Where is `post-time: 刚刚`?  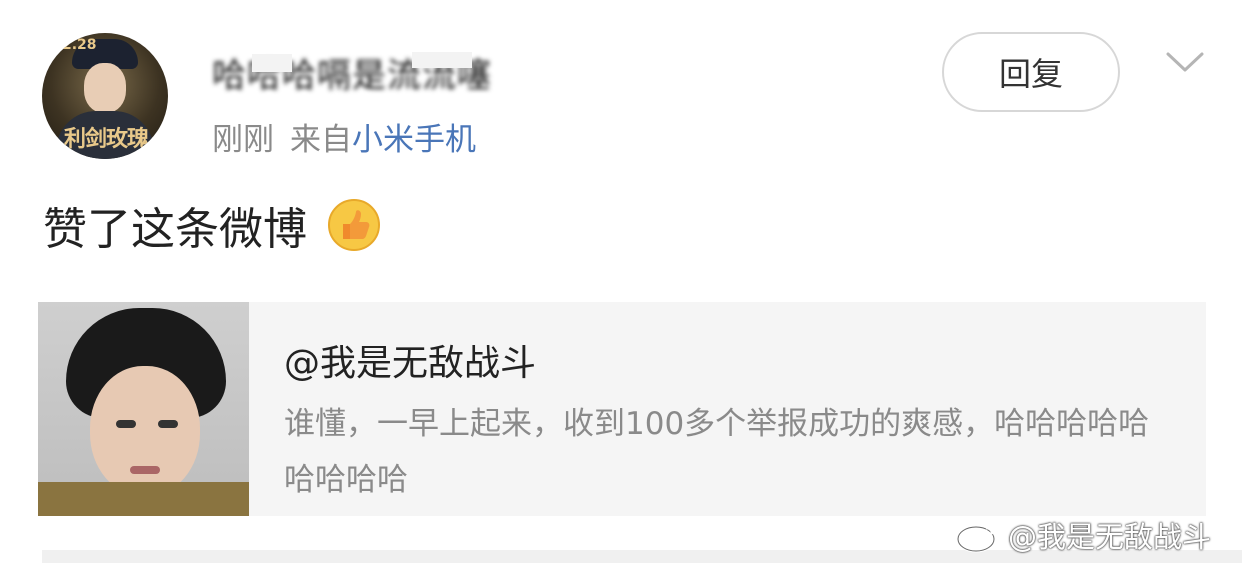 post-time: 刚刚 is located at coordinates (243, 140).